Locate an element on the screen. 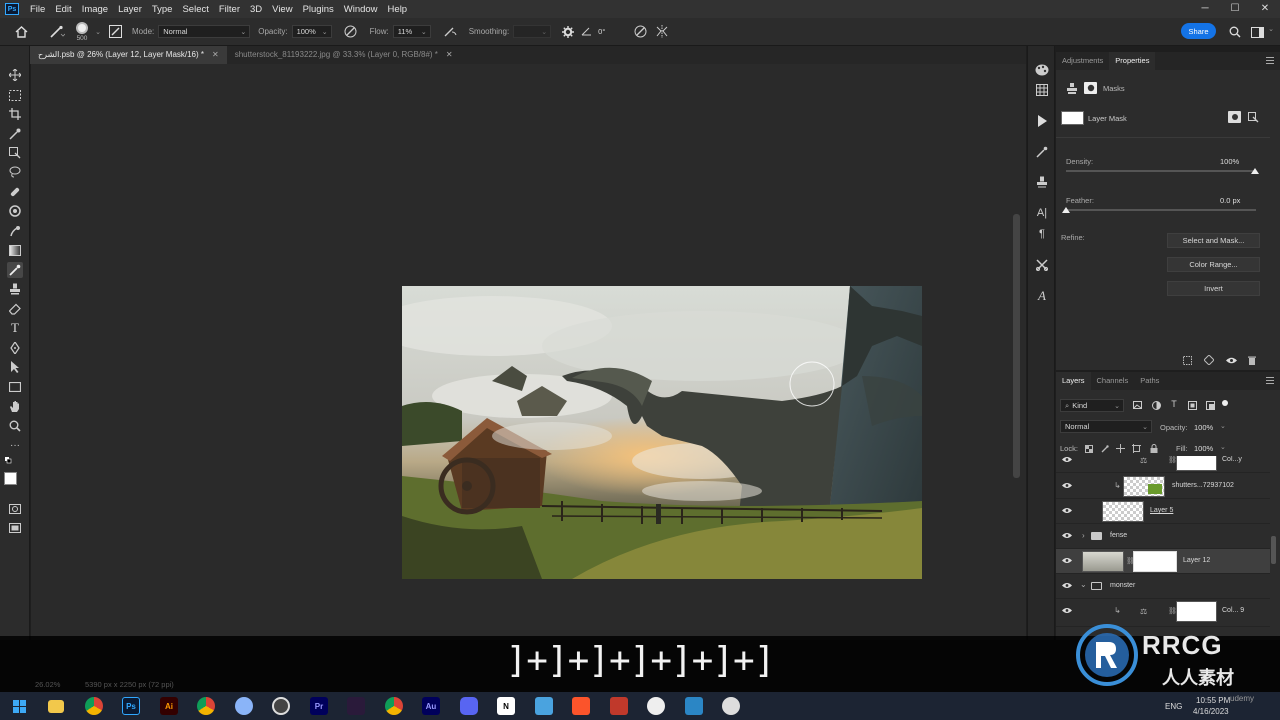 The height and width of the screenshot is (720, 1280). feather-slider is located at coordinates (1161, 210).